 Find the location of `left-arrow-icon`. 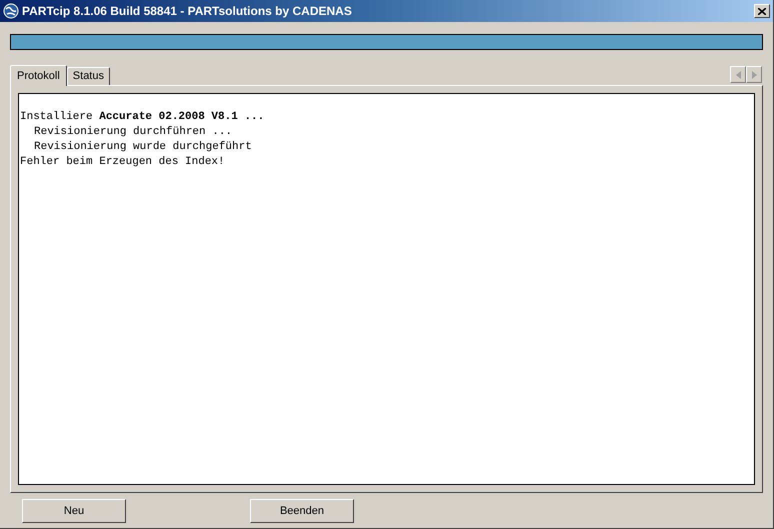

left-arrow-icon is located at coordinates (738, 74).